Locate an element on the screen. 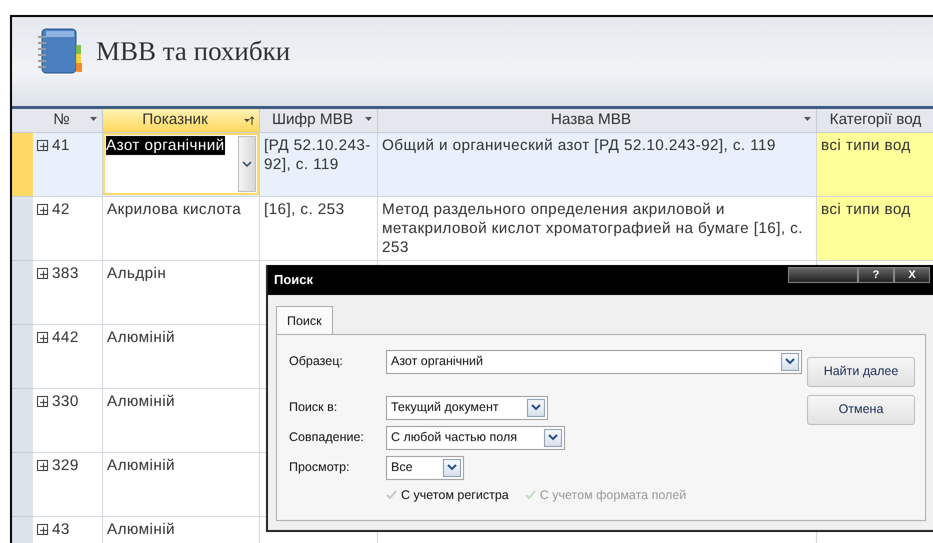  table-cell: 442 is located at coordinates (65, 337).